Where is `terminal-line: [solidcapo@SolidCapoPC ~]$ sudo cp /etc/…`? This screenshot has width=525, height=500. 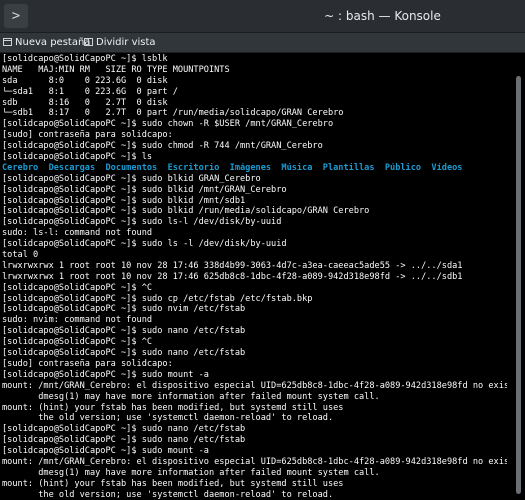
terminal-line: [solidcapo@SolidCapoPC ~]$ sudo cp /etc/… is located at coordinates (157, 298).